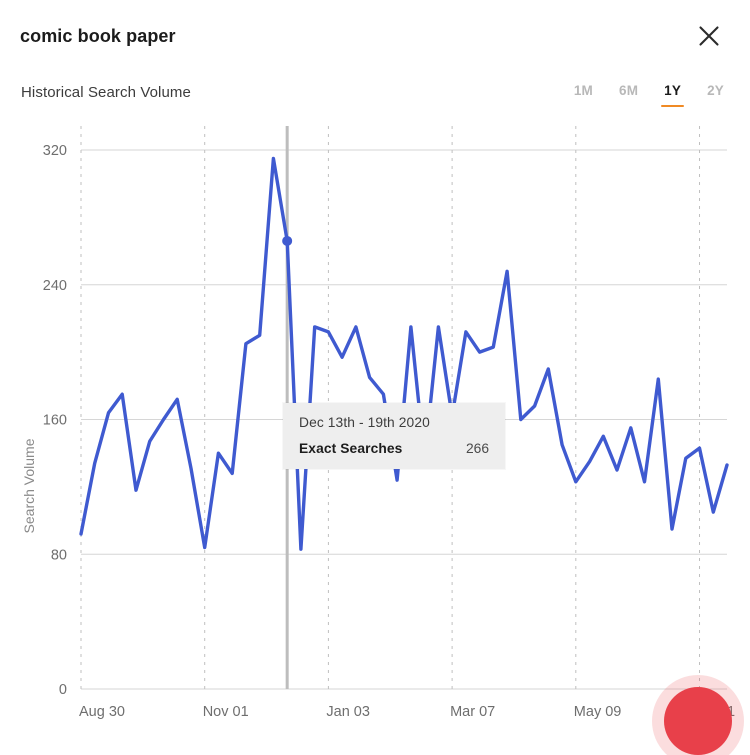  Describe the element at coordinates (106, 92) in the screenshot. I see `section-title: Historical Search Volume` at that location.